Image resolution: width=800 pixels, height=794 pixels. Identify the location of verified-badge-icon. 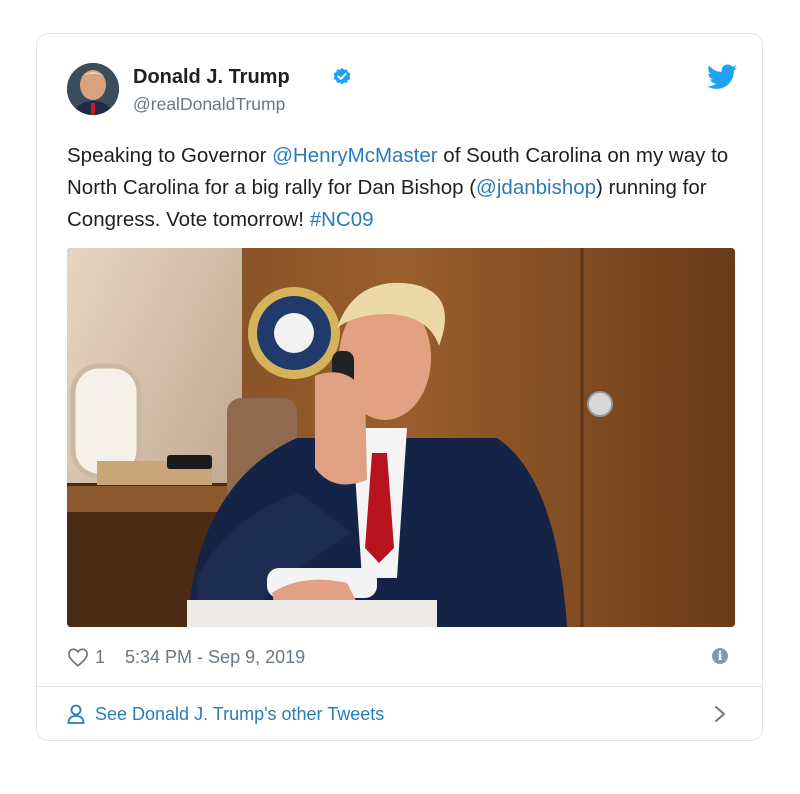
(342, 76).